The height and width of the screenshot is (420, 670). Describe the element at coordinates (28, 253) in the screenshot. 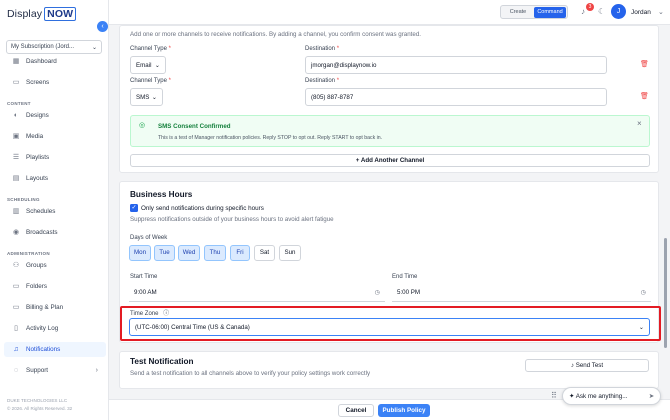

I see `section-administration: ADMINISTRATION` at that location.